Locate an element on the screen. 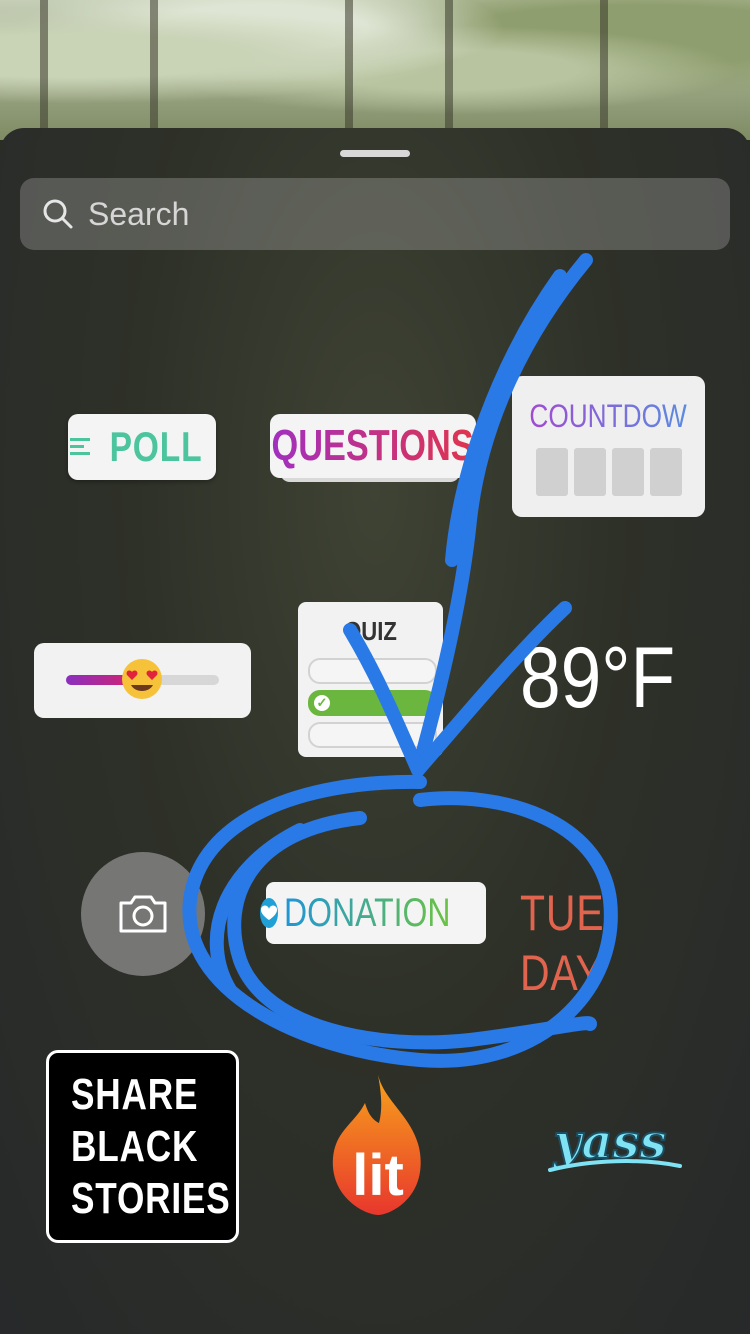  donation-label: DONATION is located at coordinates (367, 912).